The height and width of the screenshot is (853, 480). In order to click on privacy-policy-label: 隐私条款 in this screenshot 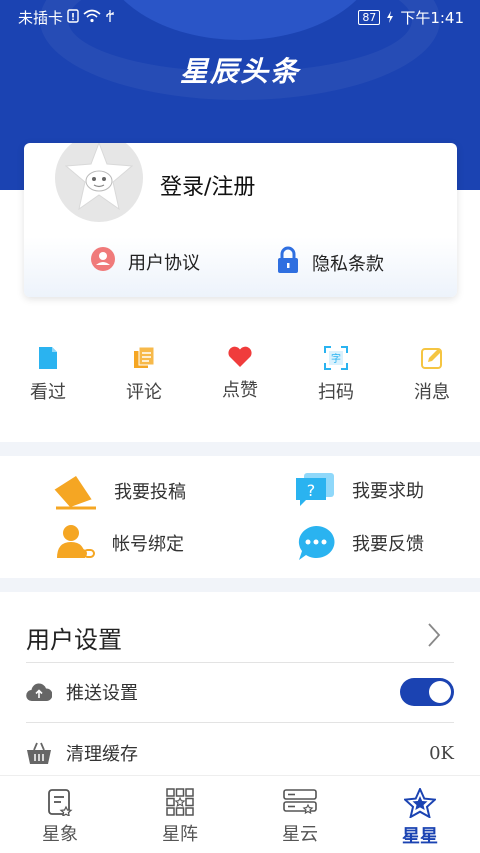, I will do `click(348, 264)`.